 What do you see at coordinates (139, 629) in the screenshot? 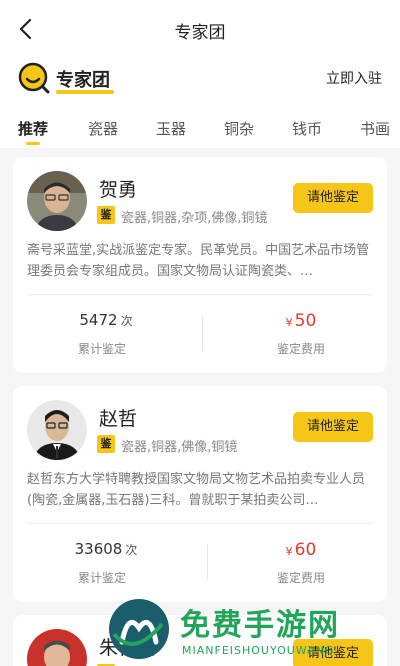
I see `watermark-logo-icon` at bounding box center [139, 629].